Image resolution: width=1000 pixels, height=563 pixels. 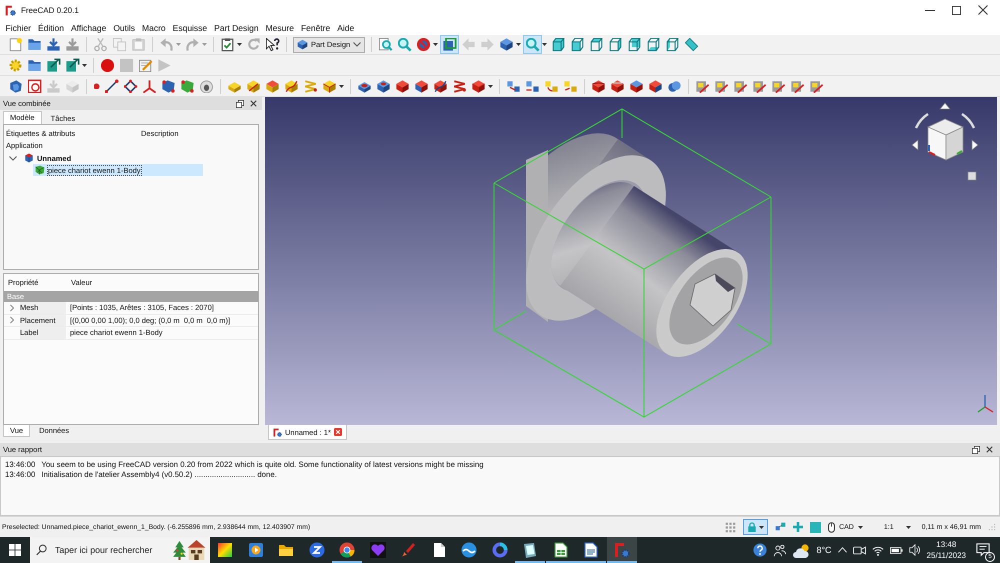 I want to click on menu-item: Aide, so click(x=346, y=27).